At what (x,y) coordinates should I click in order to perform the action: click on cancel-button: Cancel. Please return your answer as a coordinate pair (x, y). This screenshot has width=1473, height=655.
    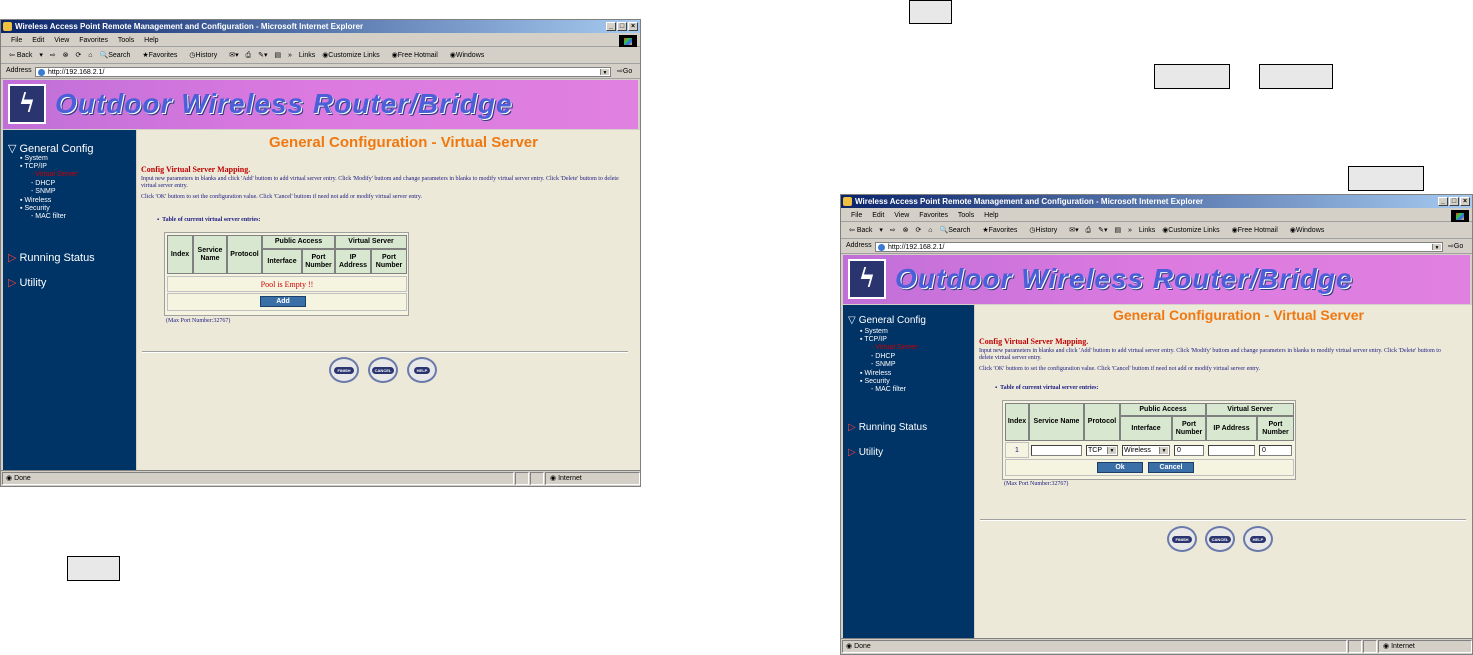
    Looking at the image, I should click on (1171, 467).